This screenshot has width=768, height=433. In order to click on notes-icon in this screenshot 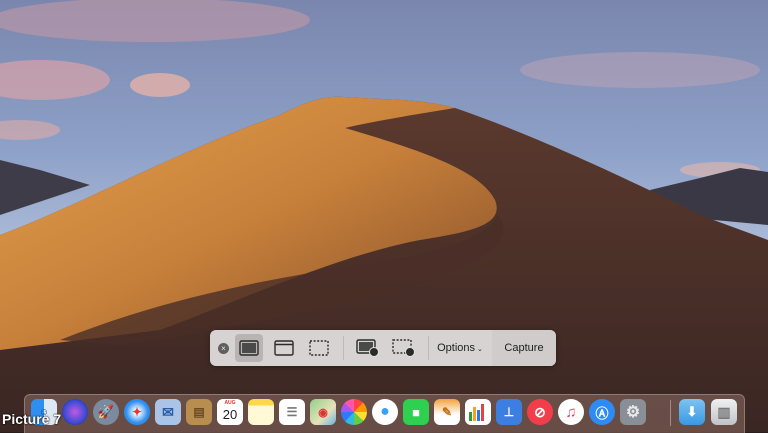, I will do `click(261, 412)`.